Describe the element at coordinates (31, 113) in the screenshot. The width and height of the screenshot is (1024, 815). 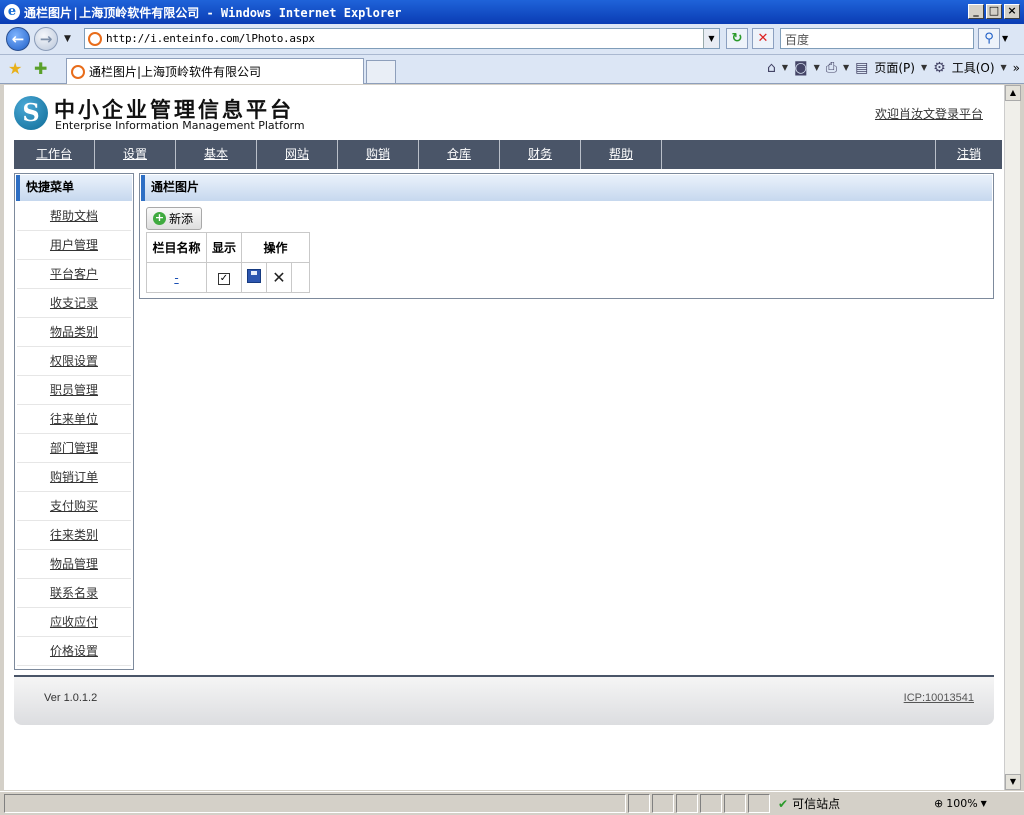
I see `logo-icon: S` at that location.